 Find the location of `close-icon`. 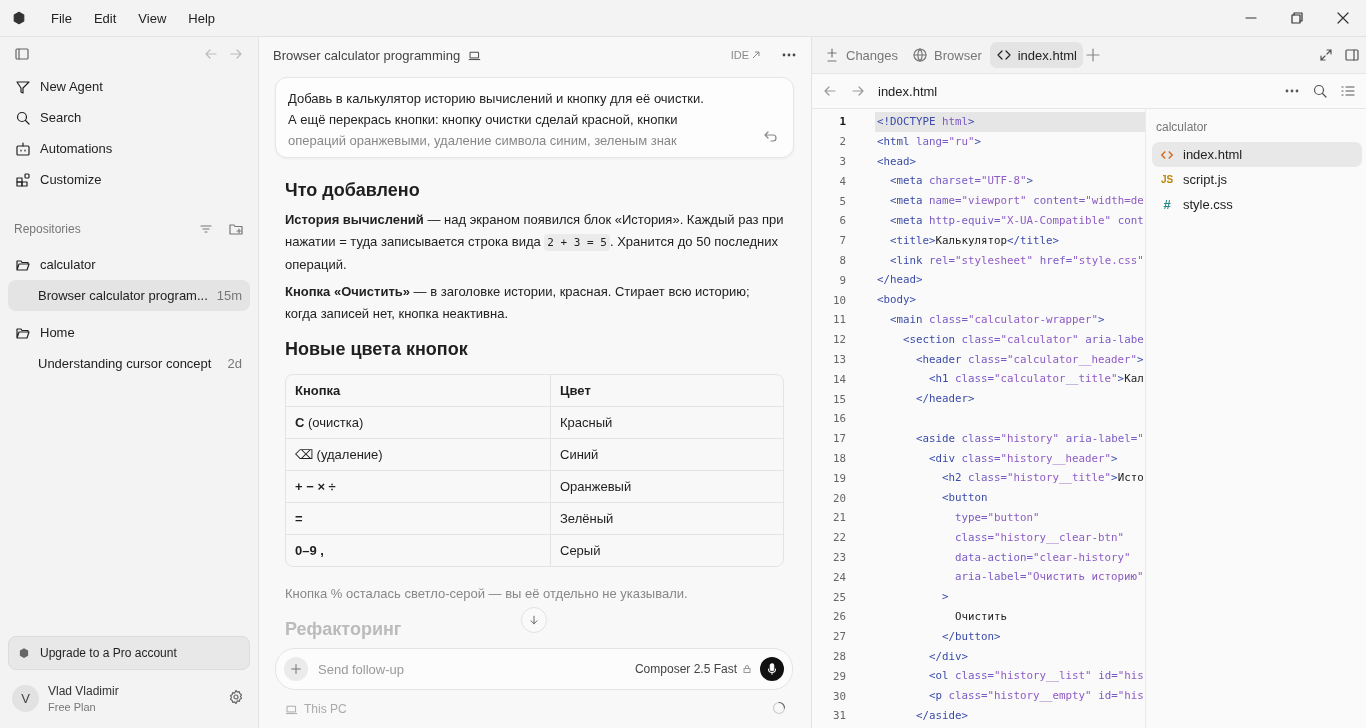

close-icon is located at coordinates (1343, 18).